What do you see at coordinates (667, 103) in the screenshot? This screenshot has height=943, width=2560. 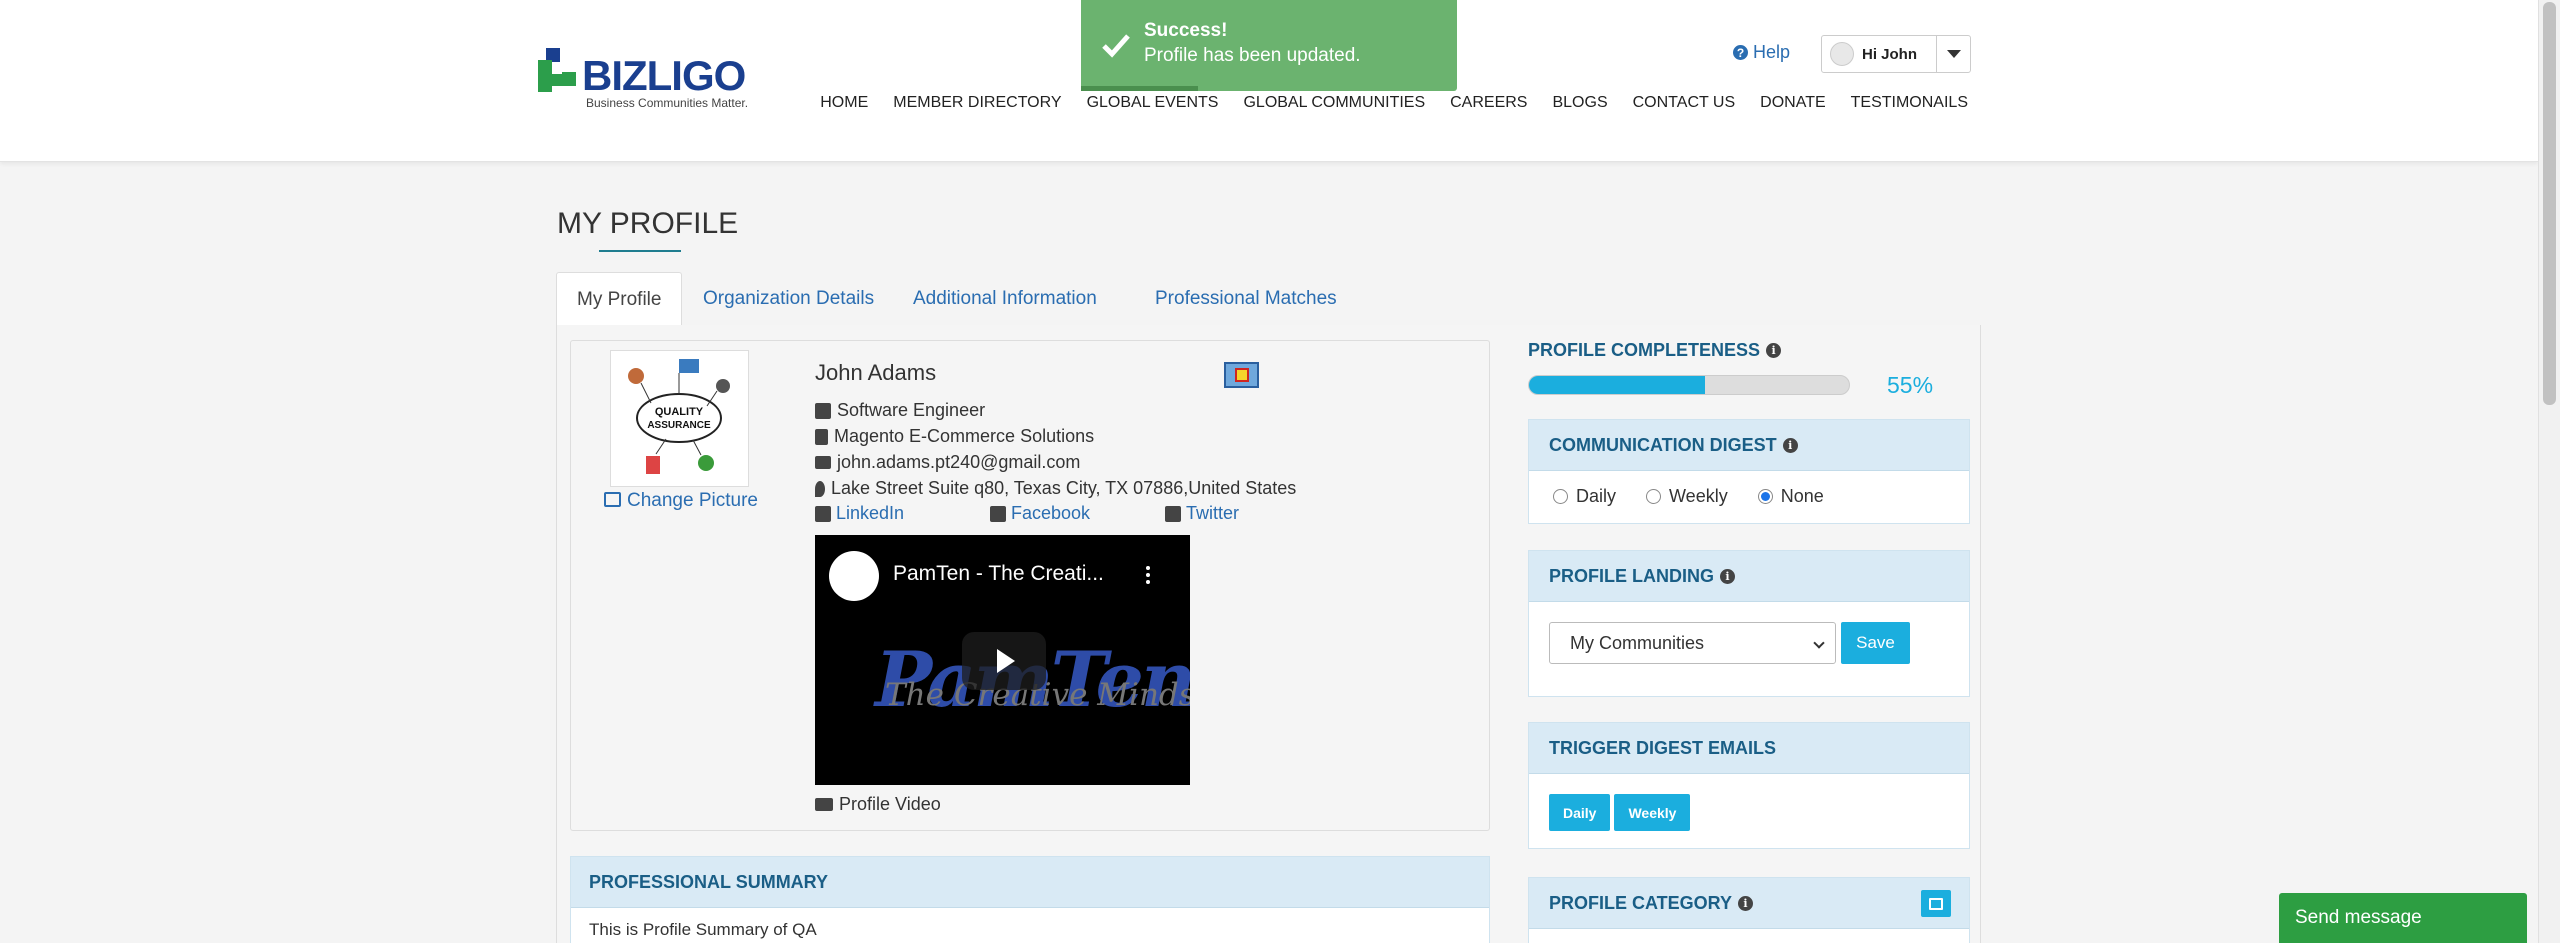 I see `brand-tagline: Business Communities Matter.` at bounding box center [667, 103].